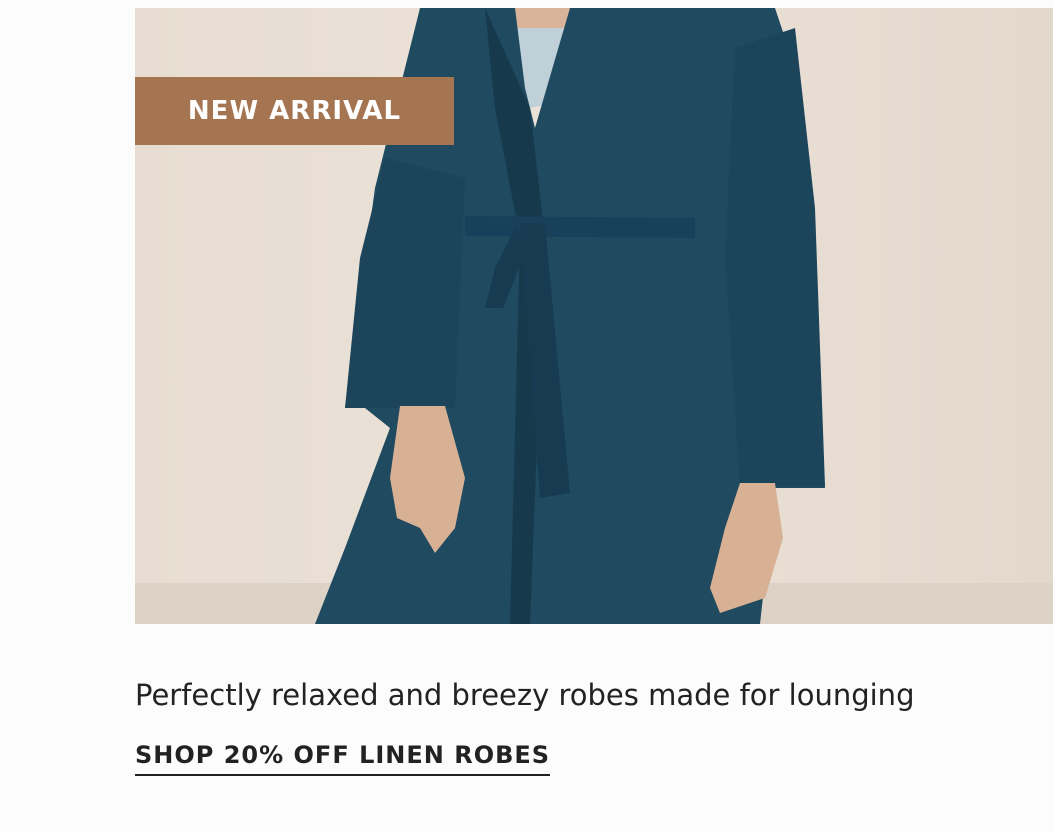 Image resolution: width=1053 pixels, height=832 pixels. What do you see at coordinates (343, 758) in the screenshot?
I see `shop-linen-robes-link: SHOP 20% OFF LINEN ROBES` at bounding box center [343, 758].